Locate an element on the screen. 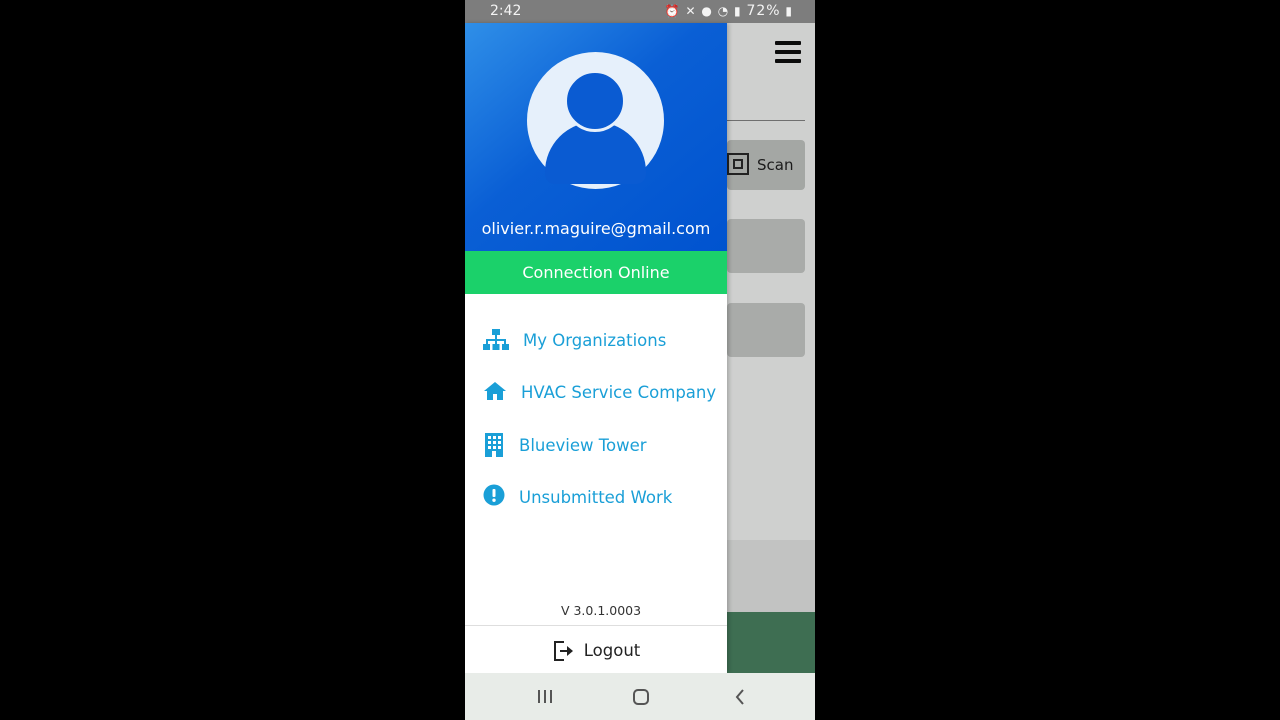 The image size is (1280, 720). logout-icon is located at coordinates (563, 651).